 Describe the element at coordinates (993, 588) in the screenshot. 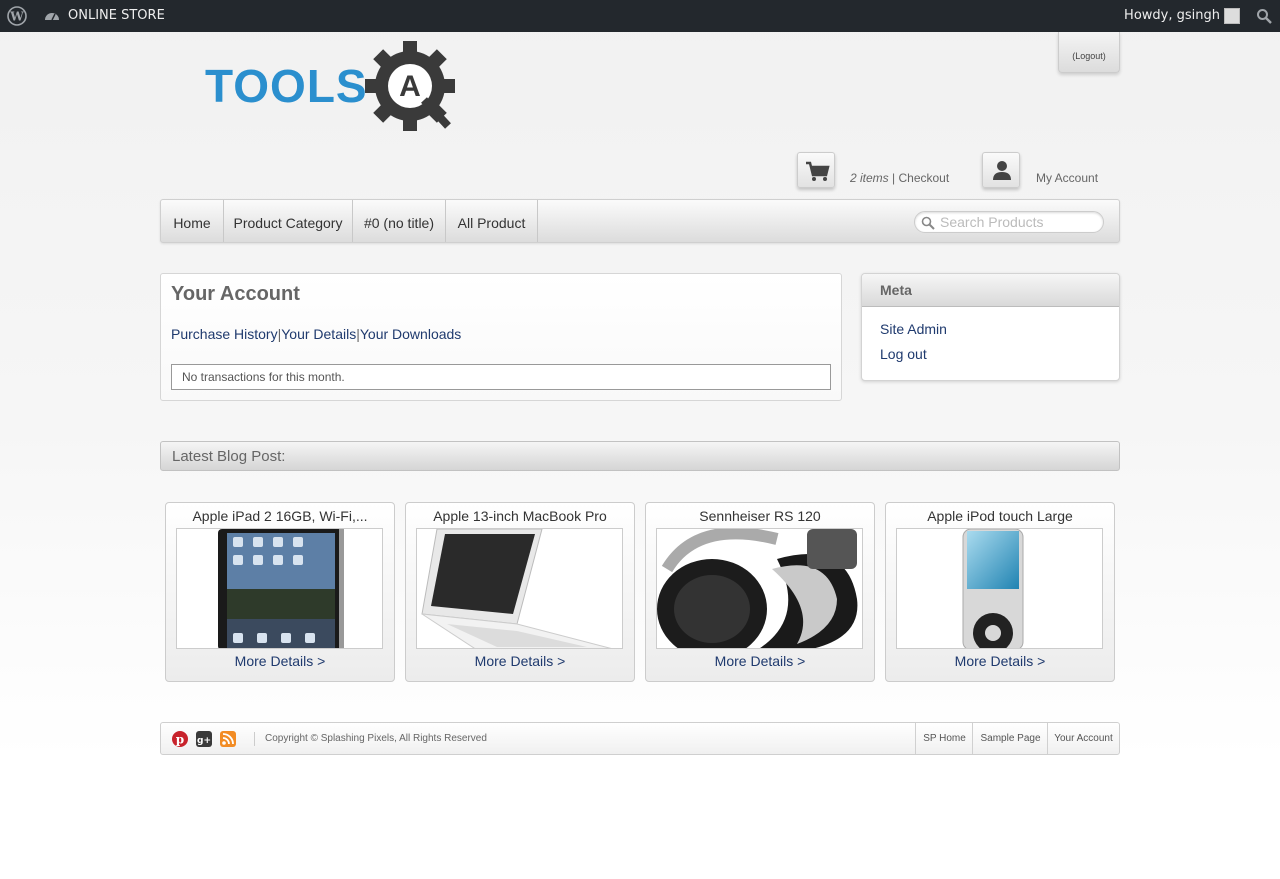

I see `ipod-icon` at that location.